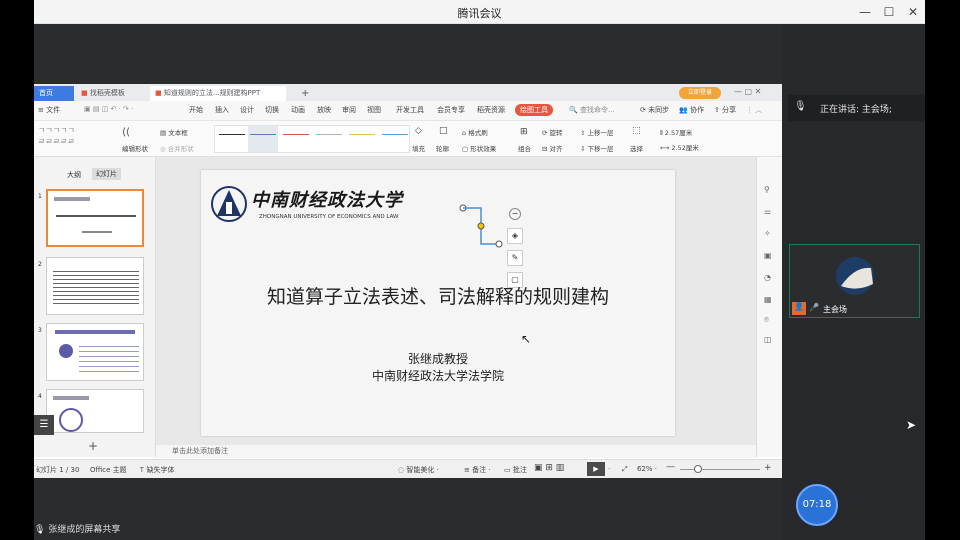 This screenshot has width=960, height=540. What do you see at coordinates (636, 131) in the screenshot?
I see `select-icon: ⬚` at bounding box center [636, 131].